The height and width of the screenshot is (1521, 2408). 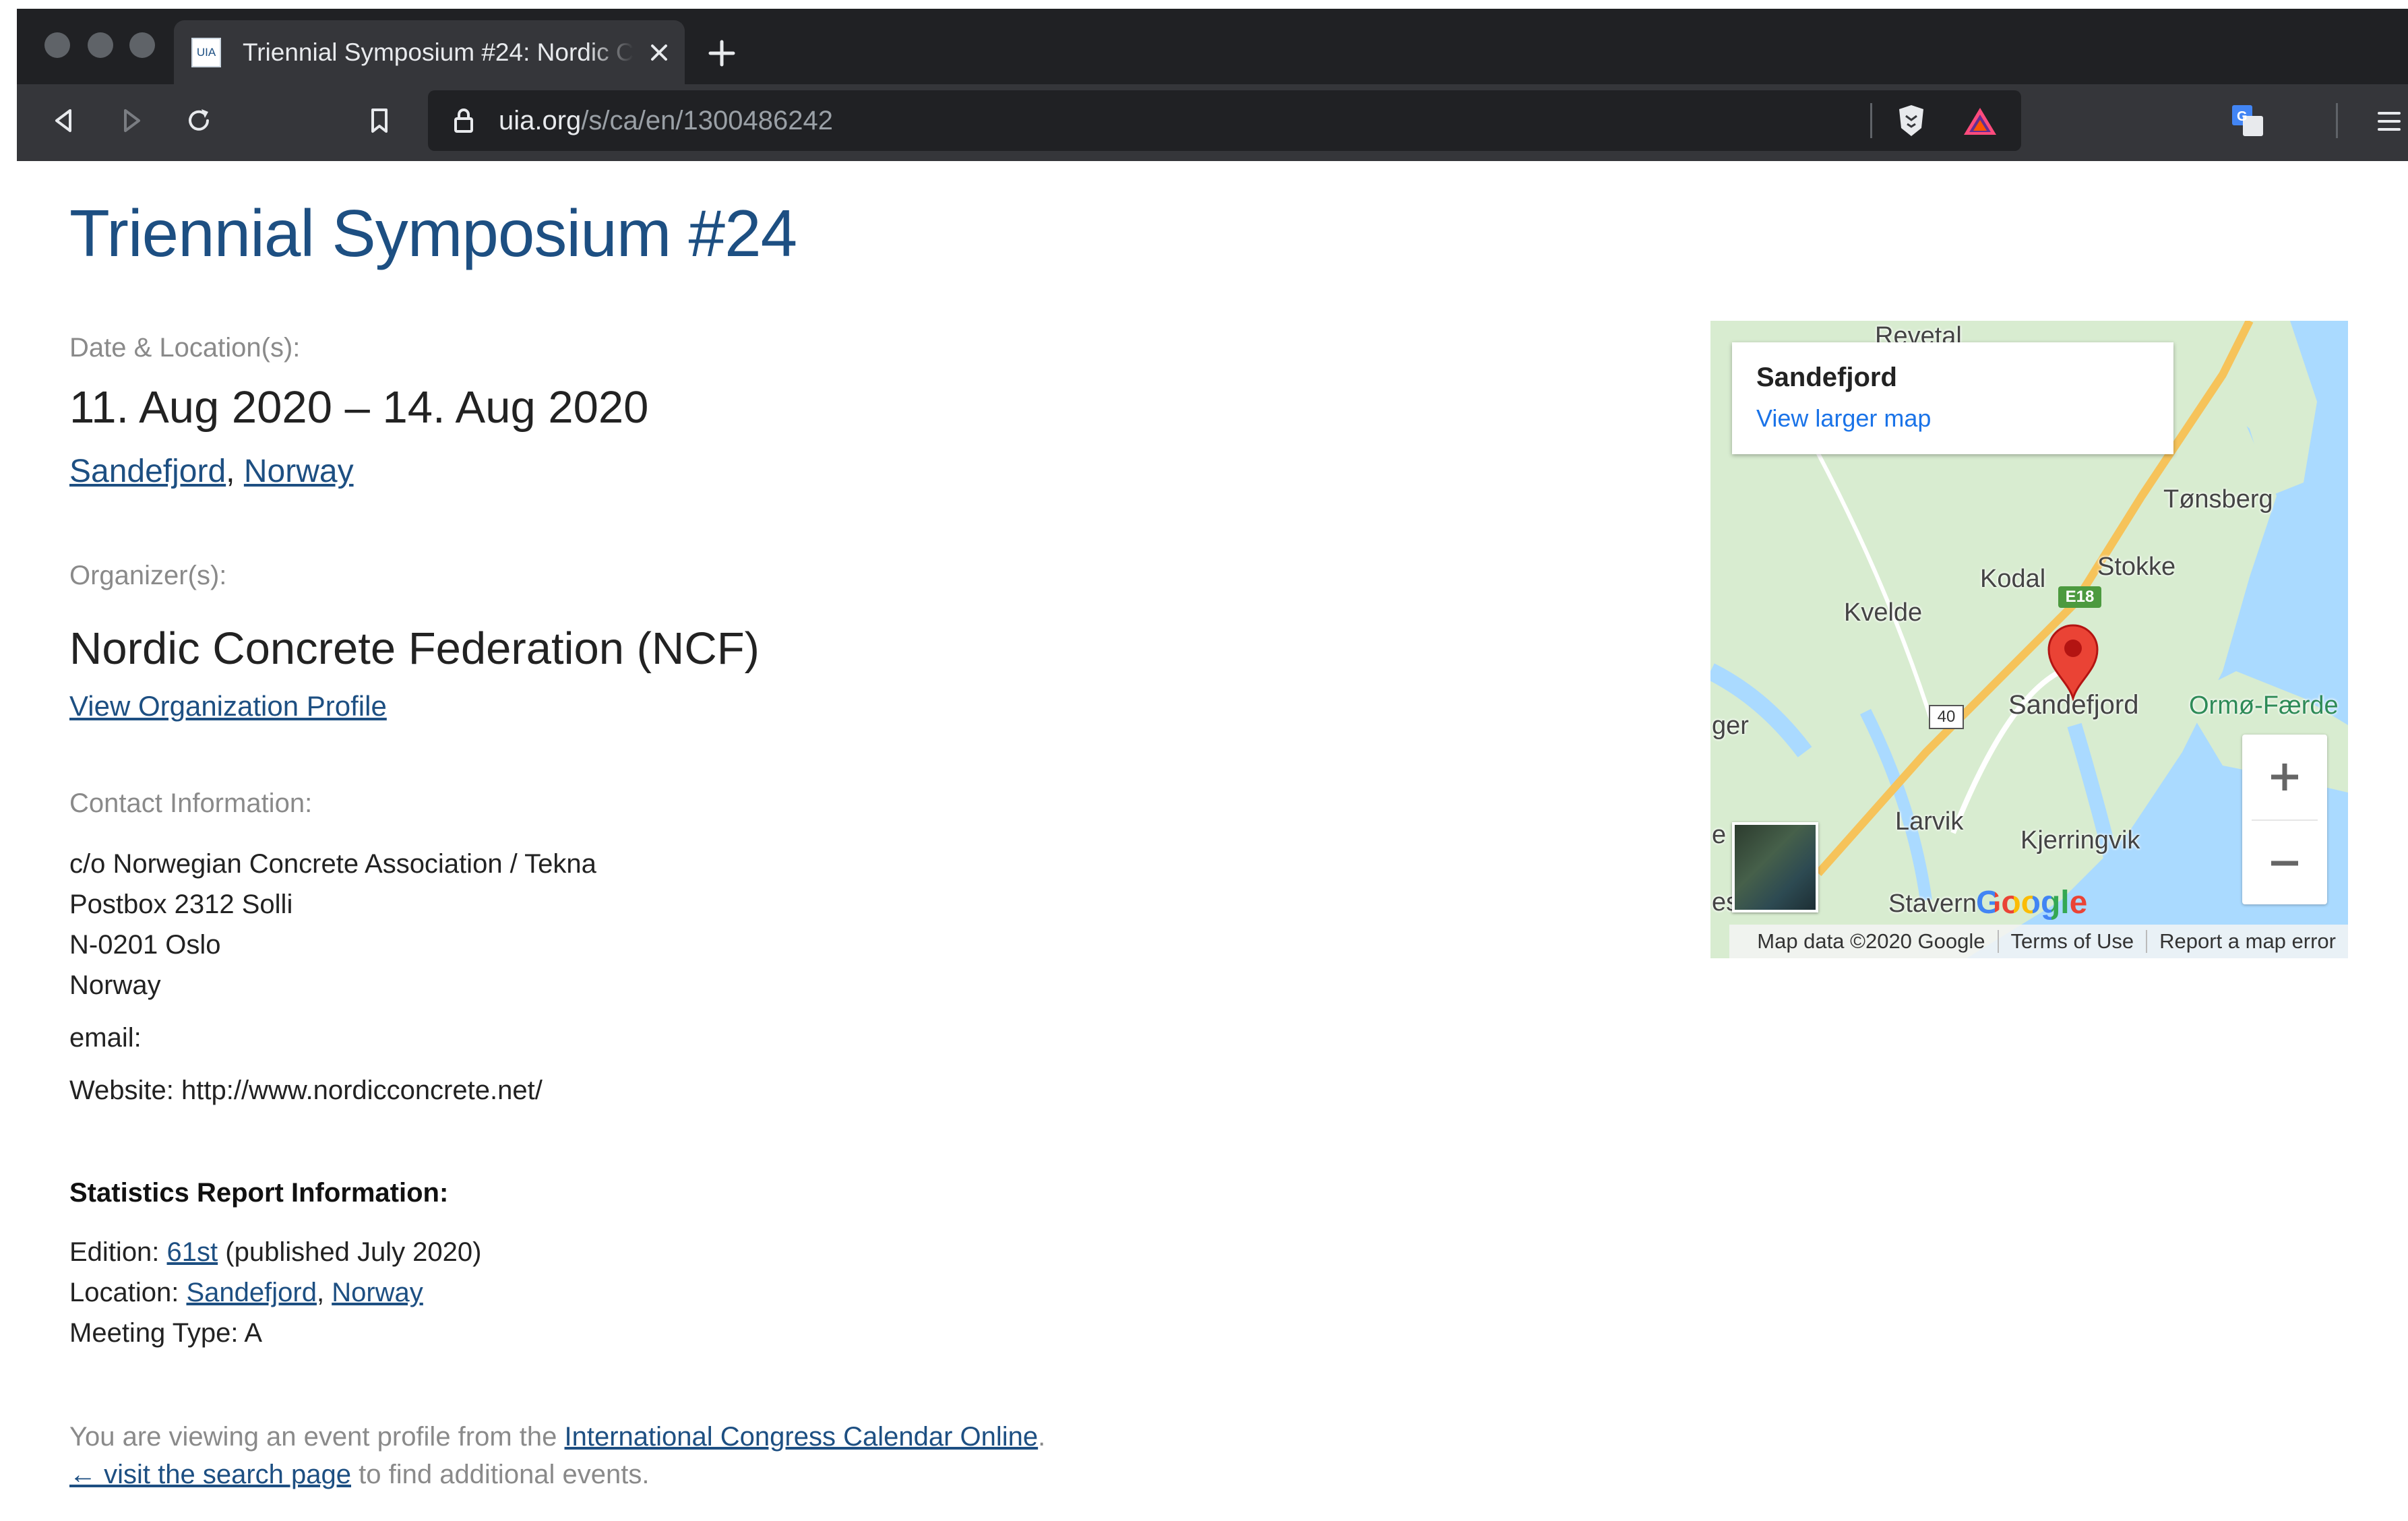 I want to click on website-line: Website: http://www.nordicconcrete.net/, so click(x=306, y=1090).